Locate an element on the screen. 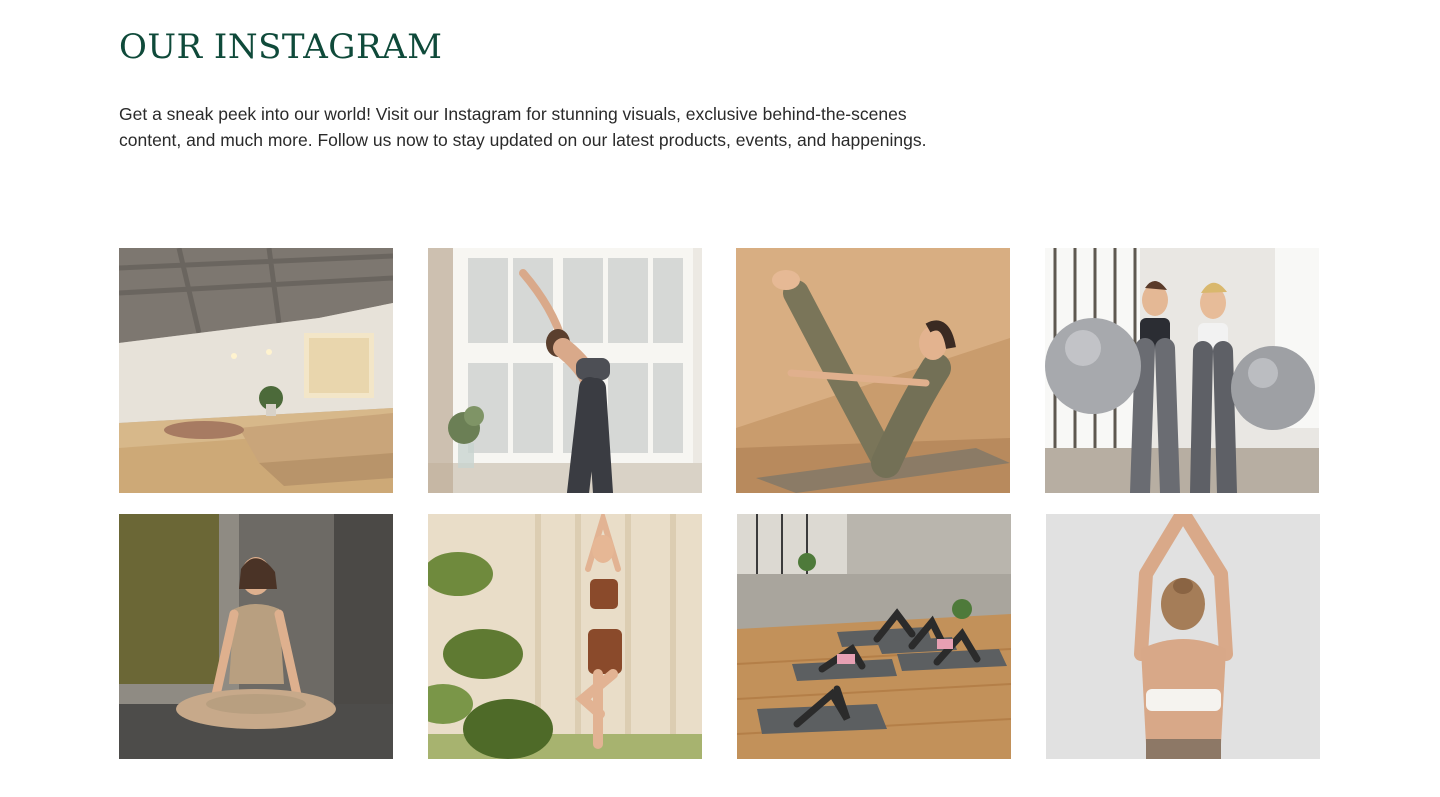 The image size is (1440, 797). section-title: OUR INSTAGRAM is located at coordinates (281, 47).